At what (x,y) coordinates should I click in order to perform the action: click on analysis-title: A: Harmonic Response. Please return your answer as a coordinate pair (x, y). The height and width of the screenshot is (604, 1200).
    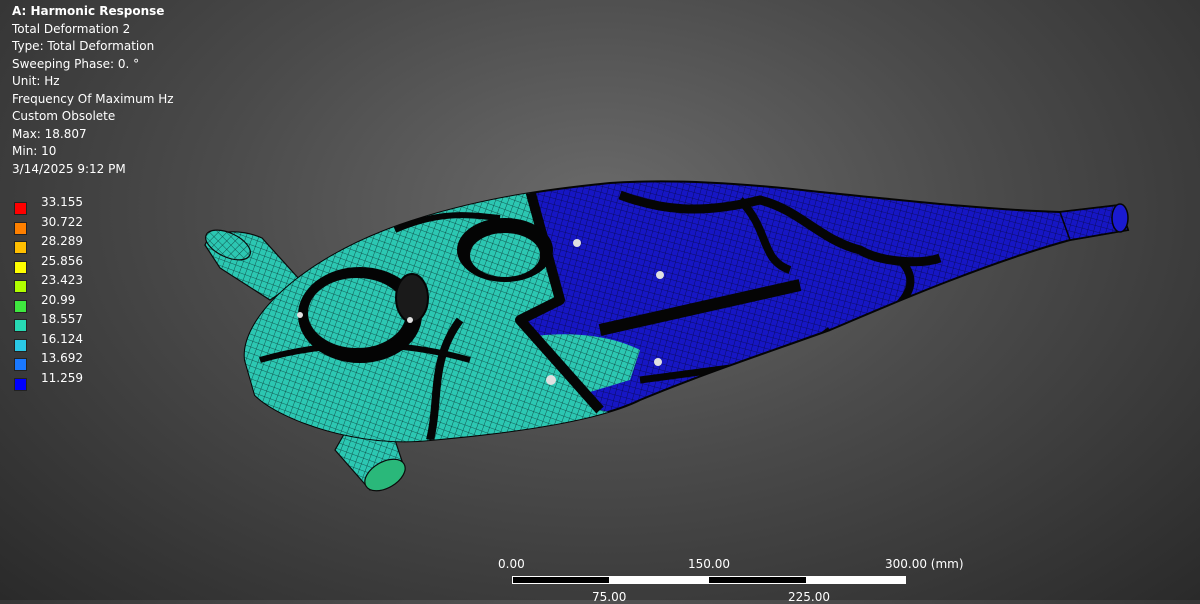
    Looking at the image, I should click on (88, 11).